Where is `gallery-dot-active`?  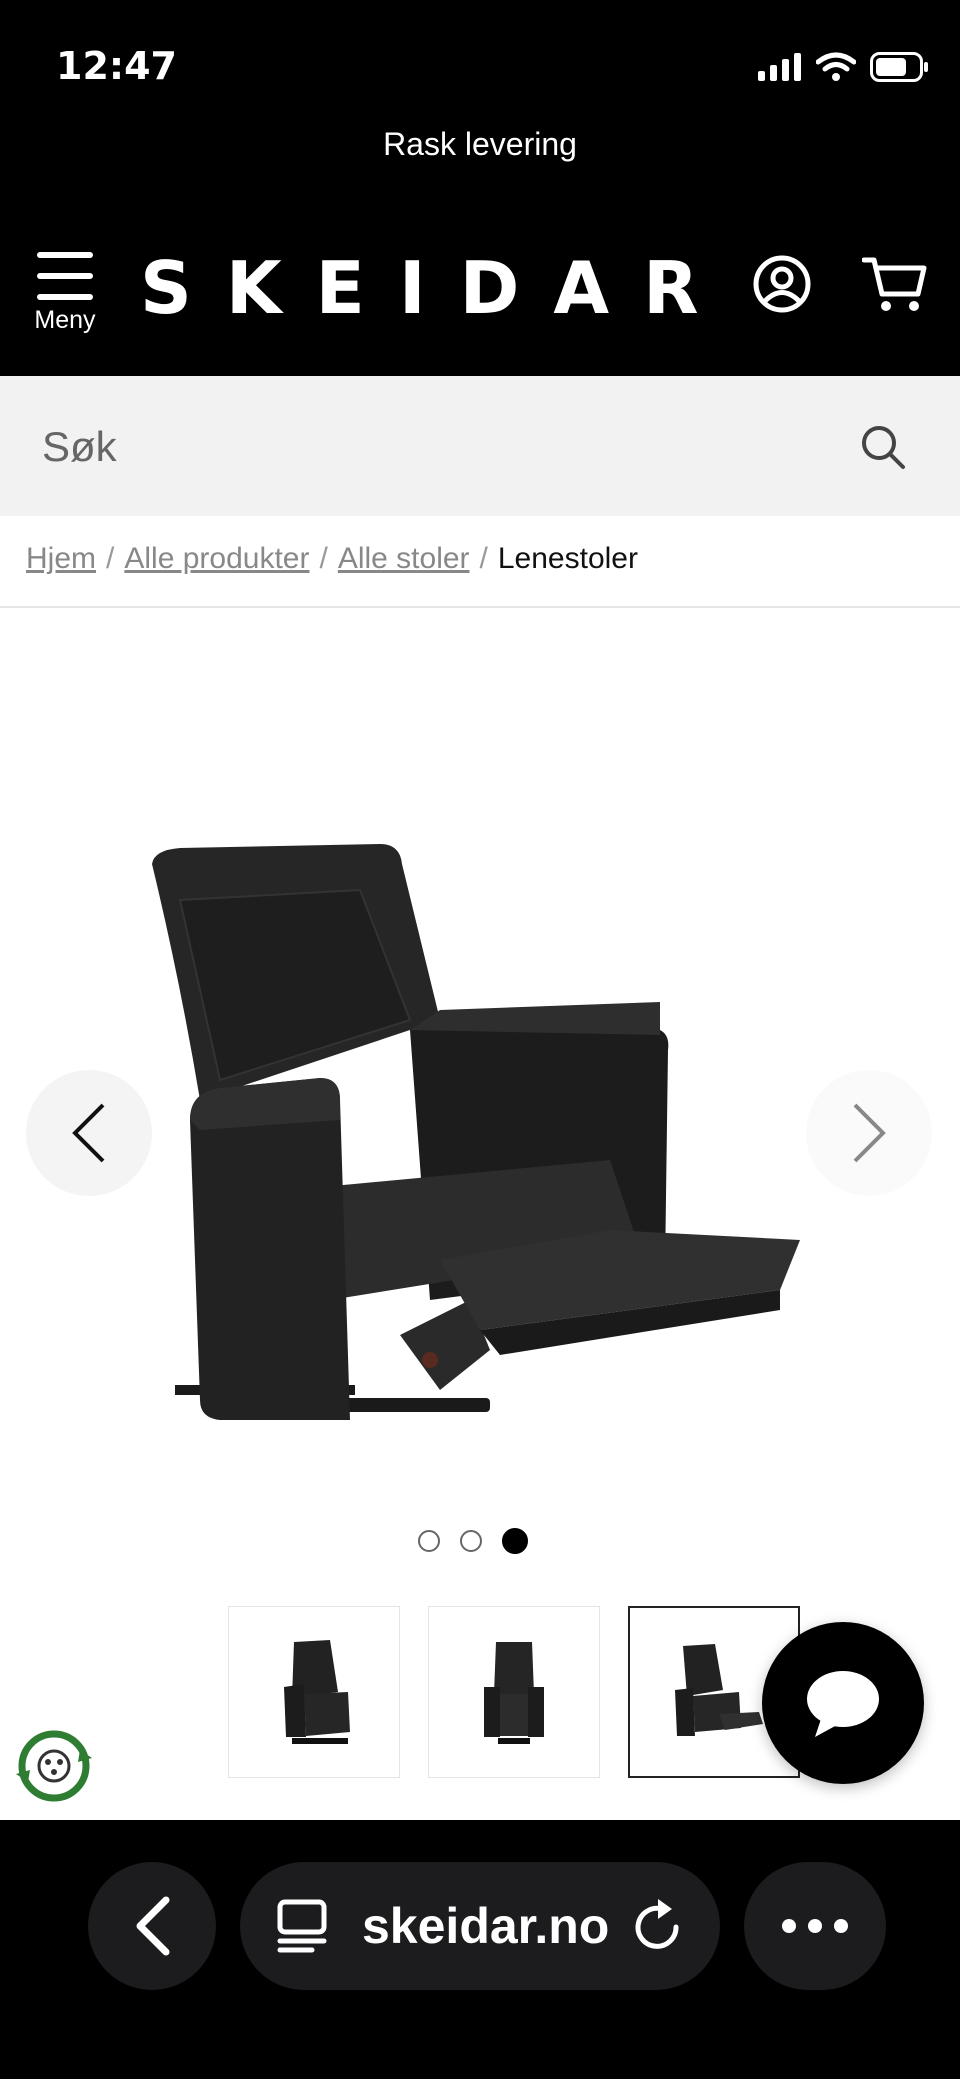 gallery-dot-active is located at coordinates (515, 1541).